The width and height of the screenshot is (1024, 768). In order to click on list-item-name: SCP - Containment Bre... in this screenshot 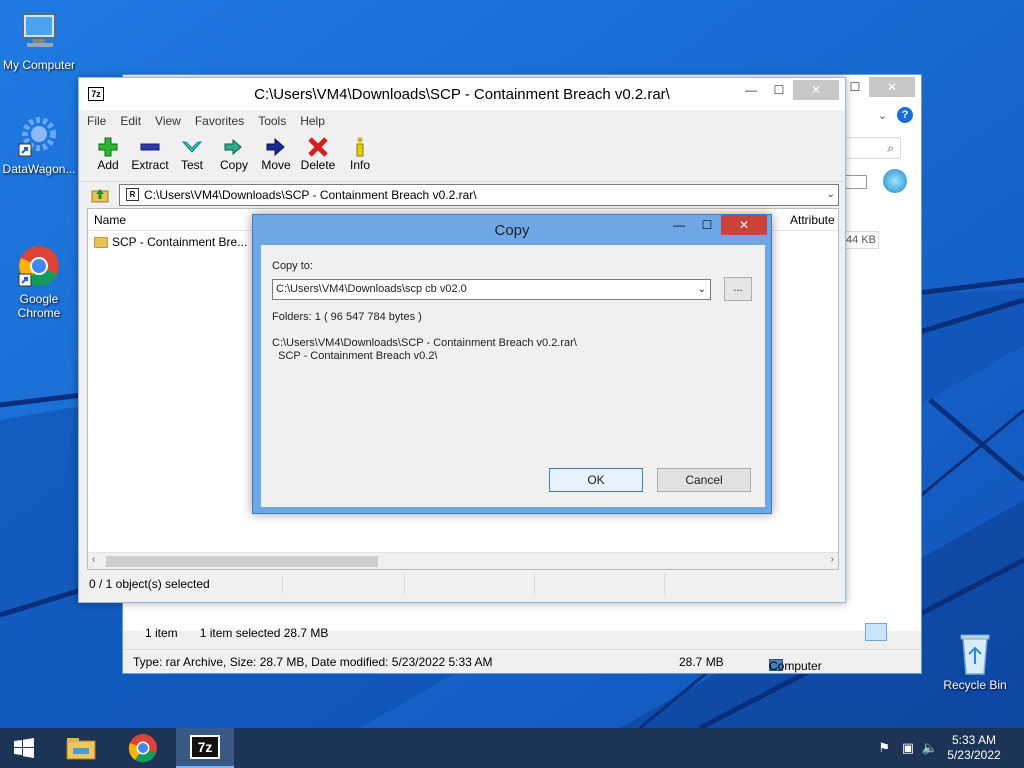, I will do `click(180, 242)`.